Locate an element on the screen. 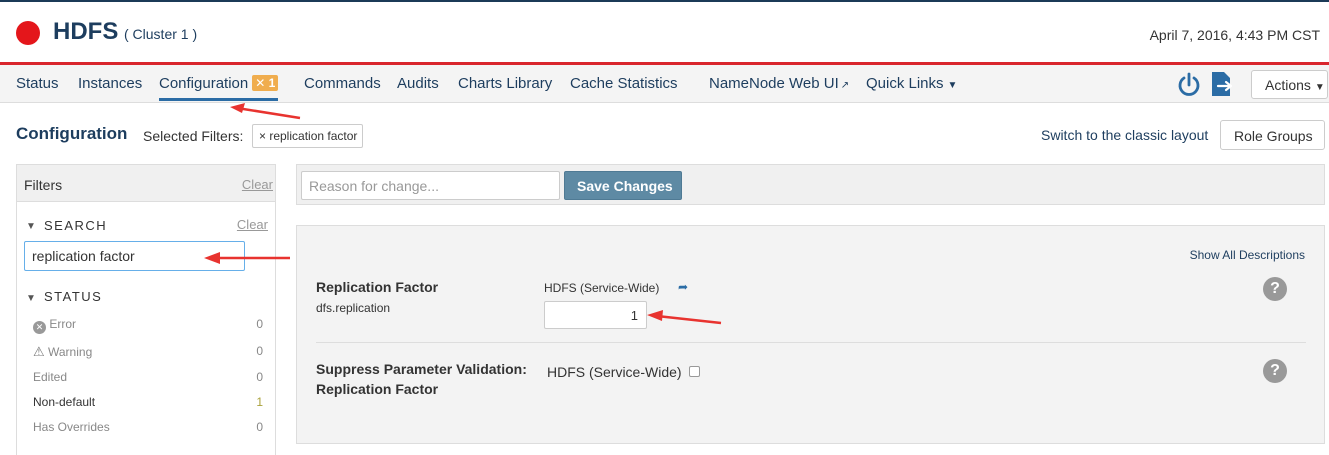 The height and width of the screenshot is (455, 1329). namenode-web-ui-label: NameNode Web UI is located at coordinates (774, 83).